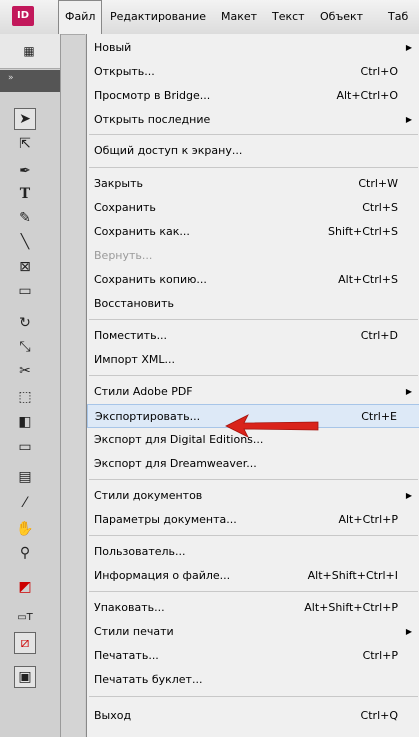 This screenshot has height=737, width=419. I want to click on free-transform-tool-icon: ⬚, so click(25, 397).